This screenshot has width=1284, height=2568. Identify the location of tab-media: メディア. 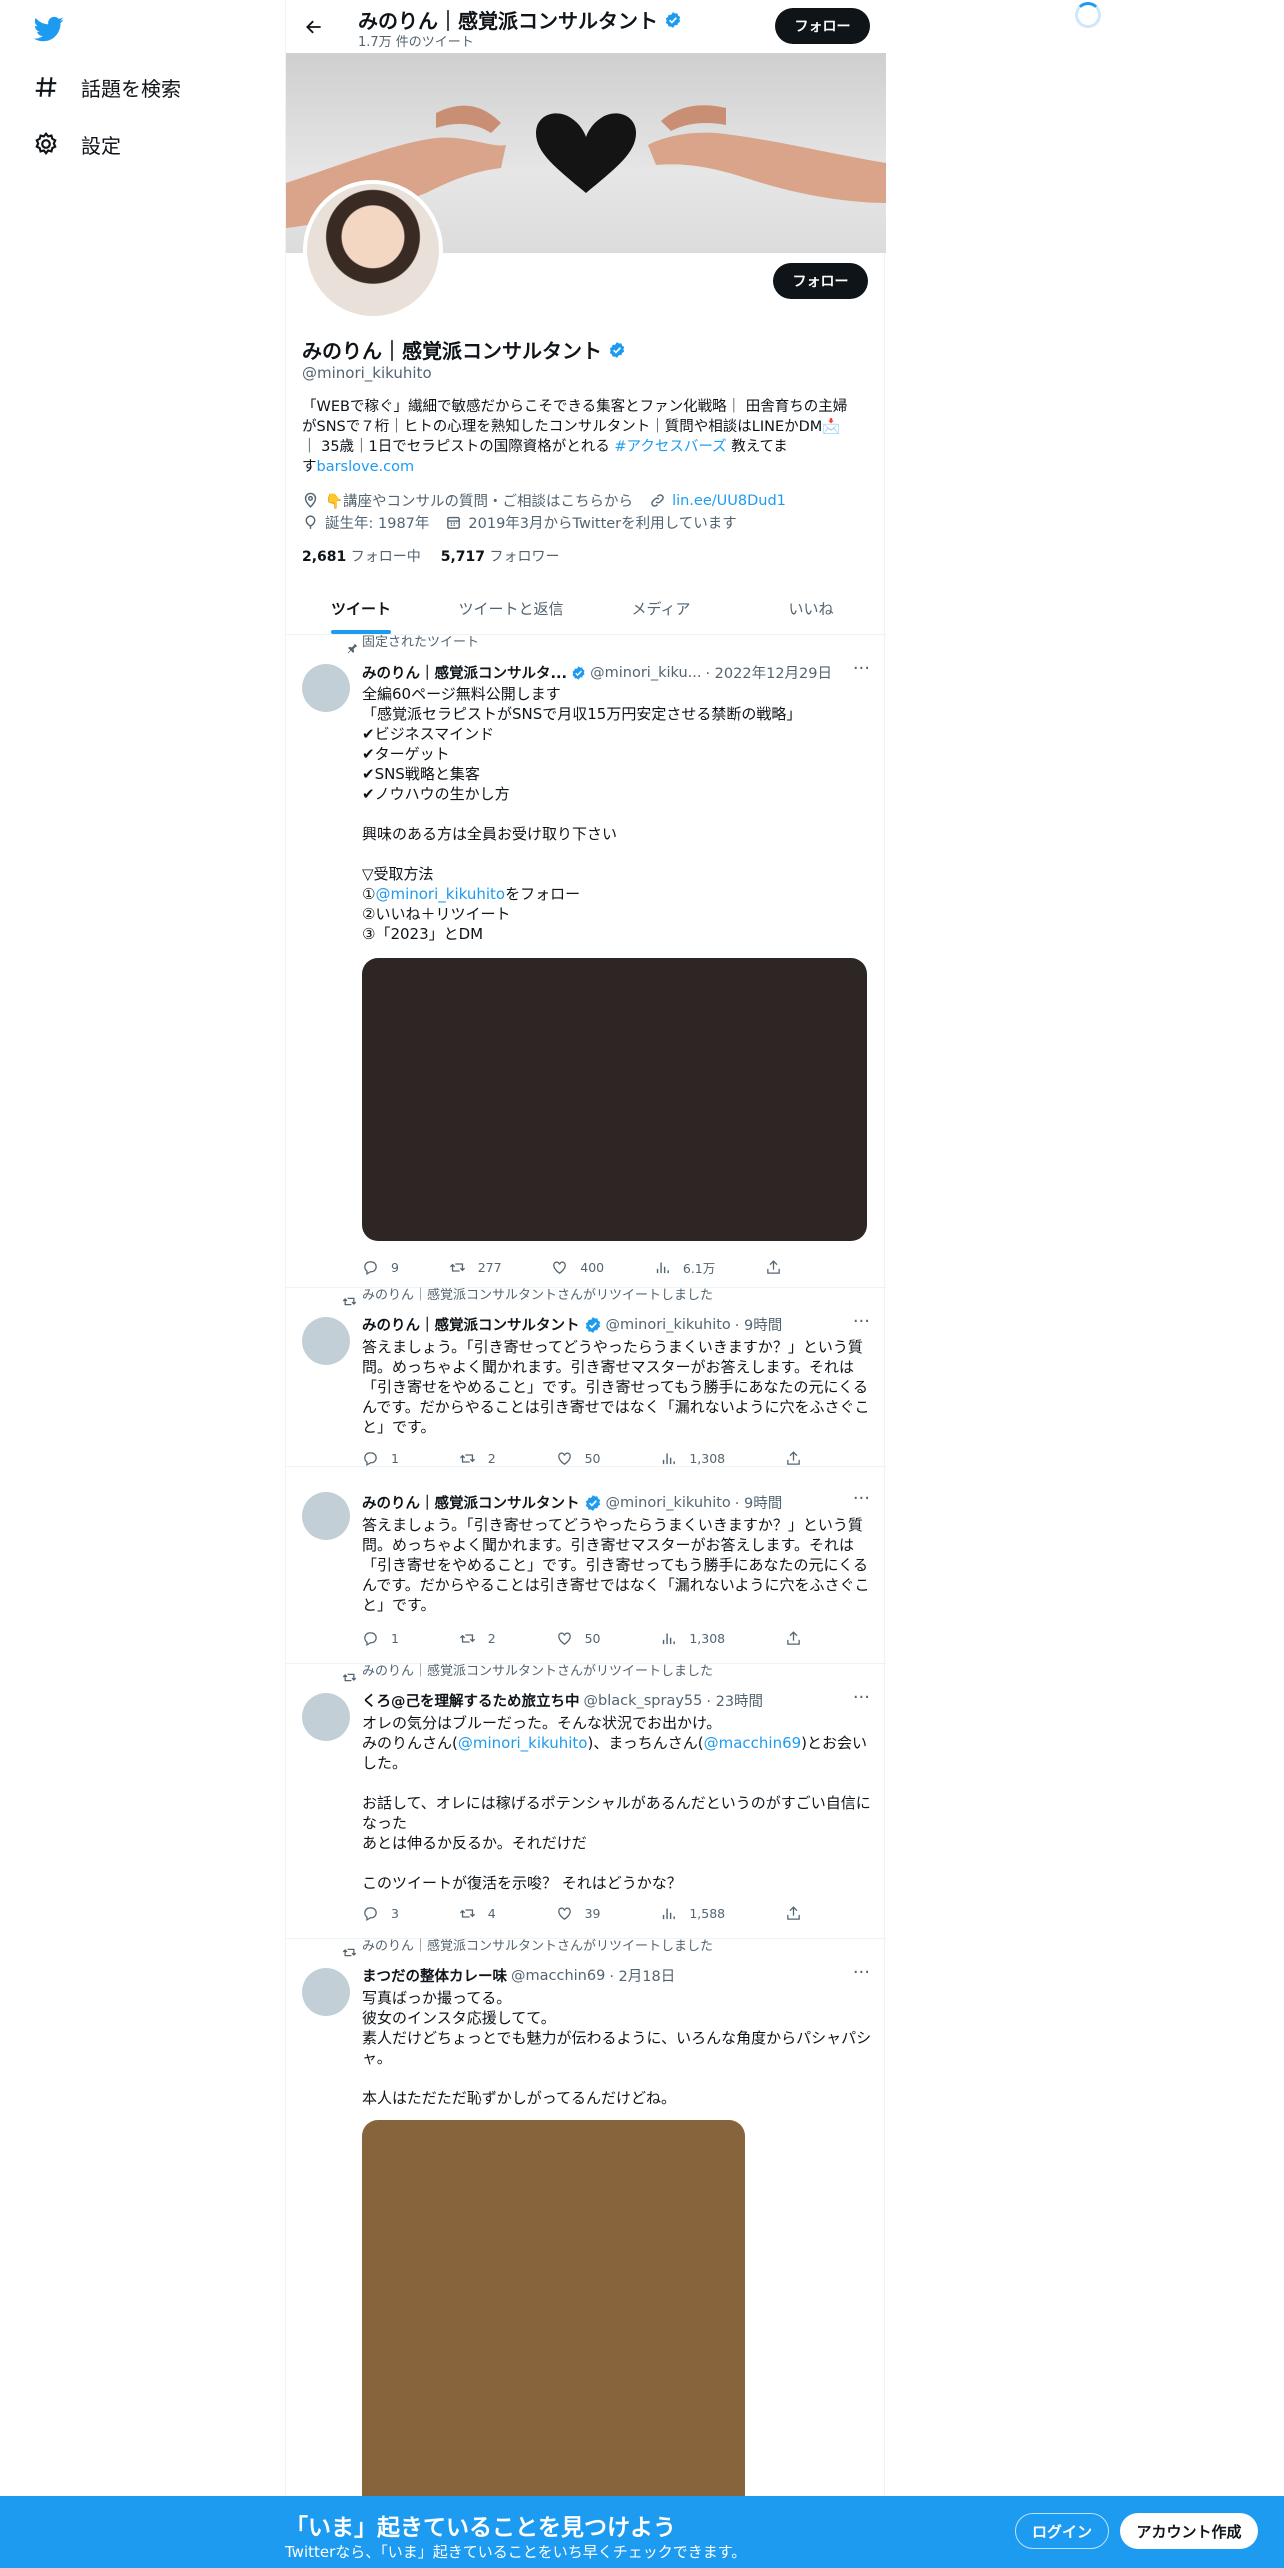
(661, 608).